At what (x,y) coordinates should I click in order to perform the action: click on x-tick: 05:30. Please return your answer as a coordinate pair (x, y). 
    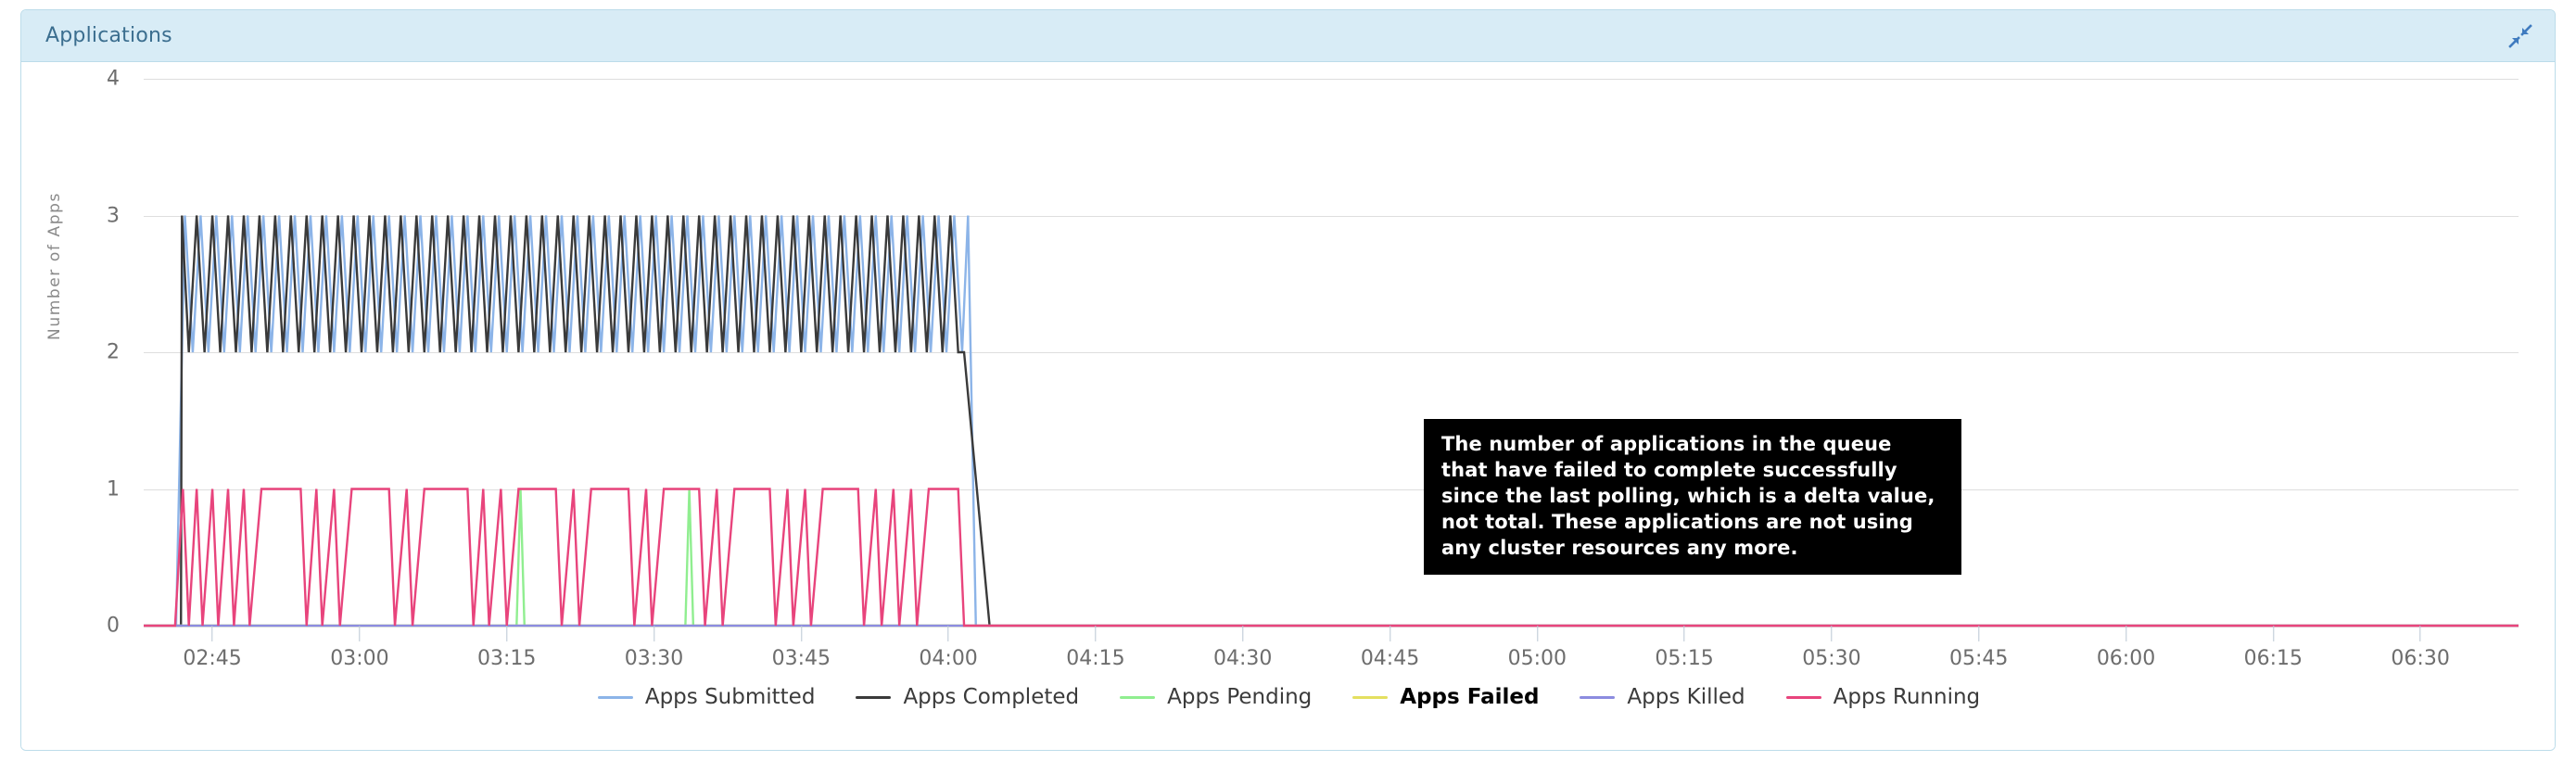
    Looking at the image, I should click on (1831, 648).